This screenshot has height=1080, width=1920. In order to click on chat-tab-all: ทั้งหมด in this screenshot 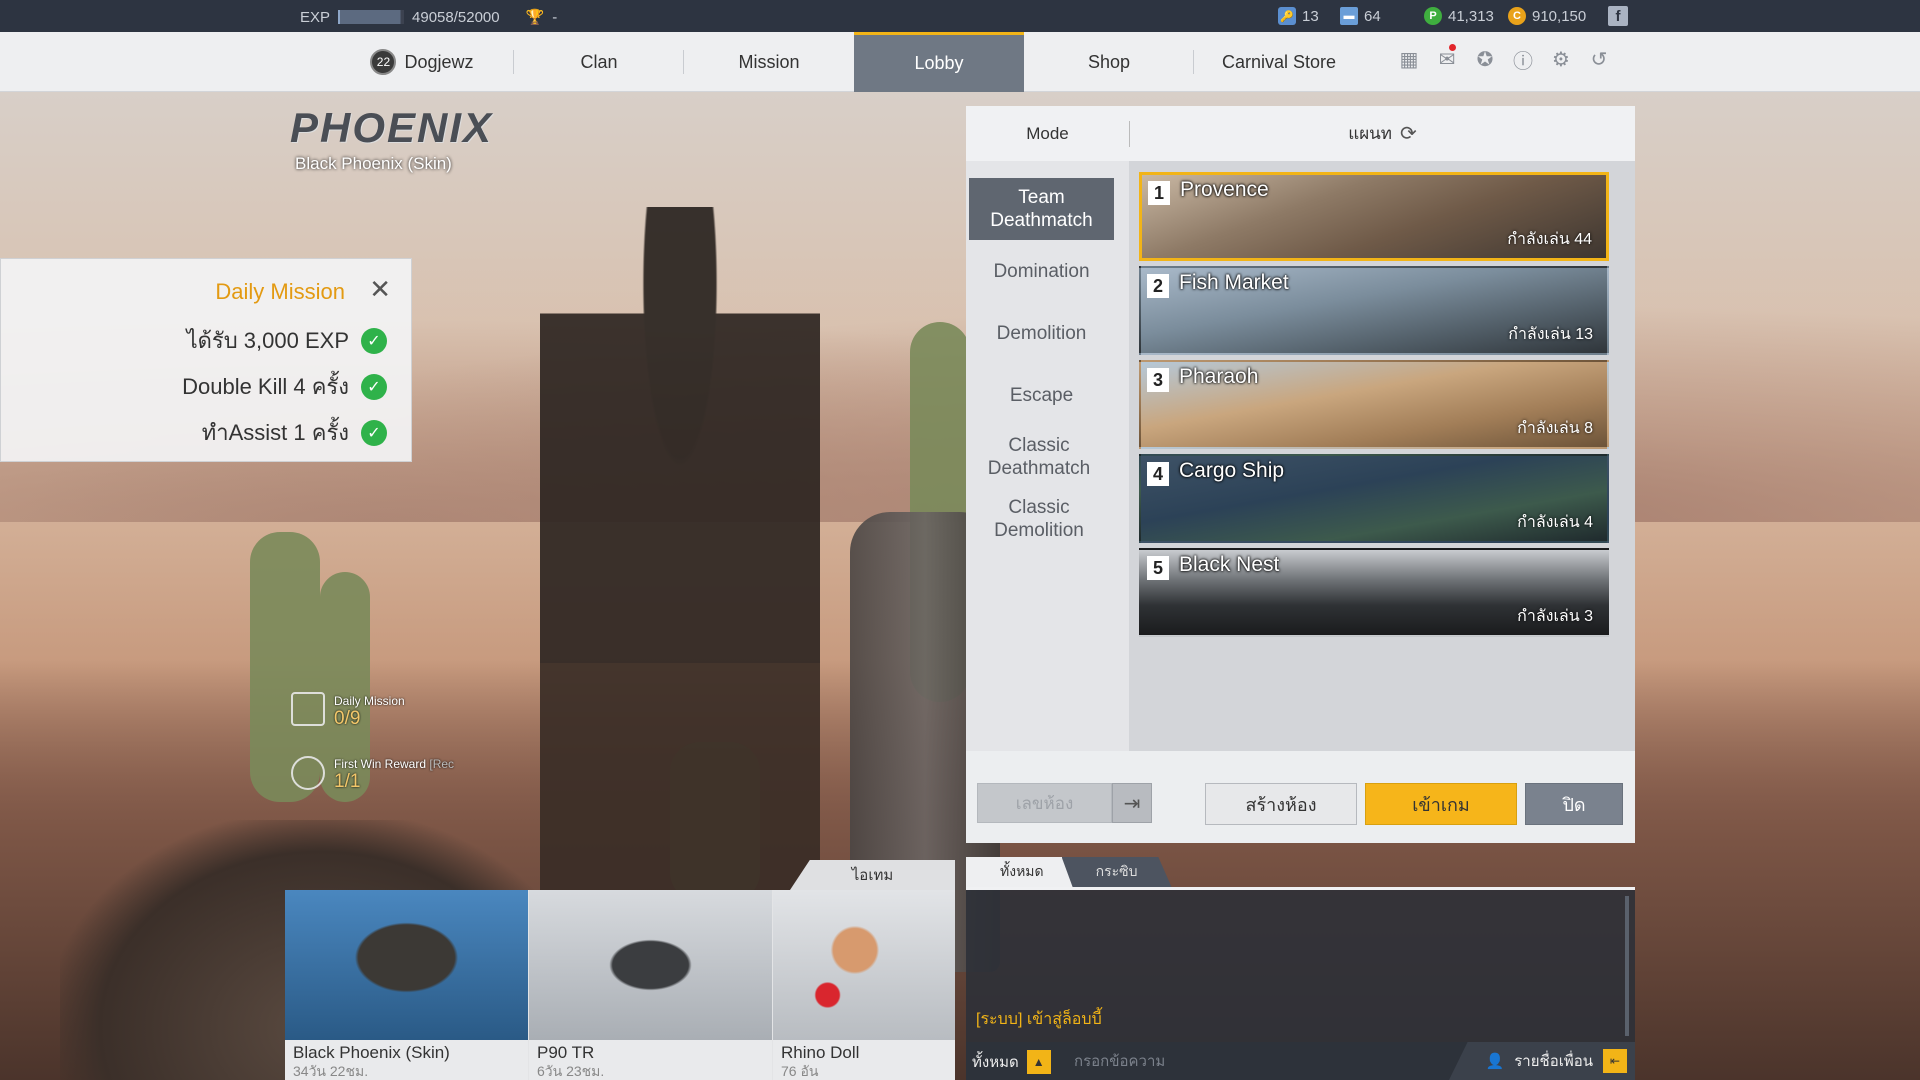, I will do `click(1022, 872)`.